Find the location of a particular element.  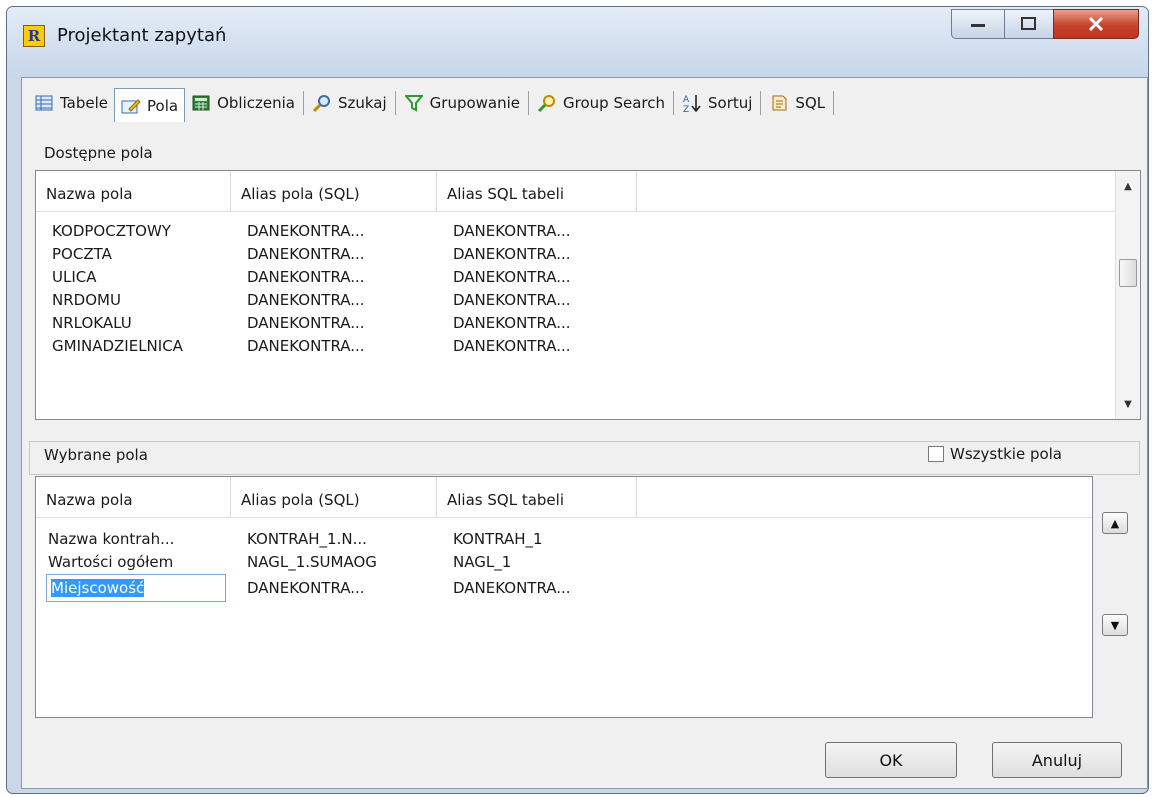

cell-field-name: POCZTA is located at coordinates (82, 253).